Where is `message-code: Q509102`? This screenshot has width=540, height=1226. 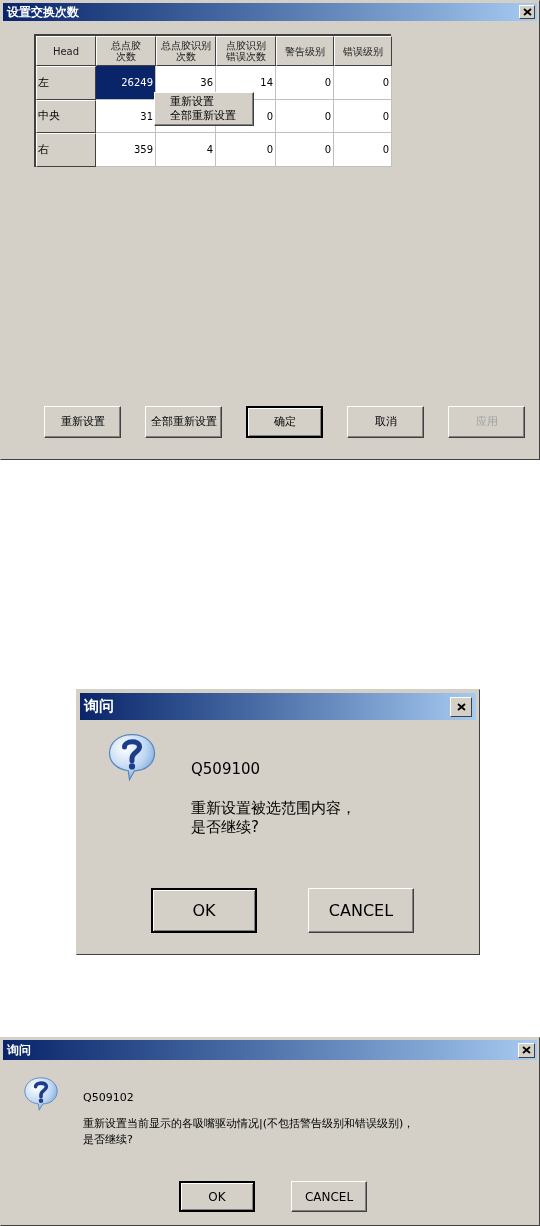 message-code: Q509102 is located at coordinates (109, 1098).